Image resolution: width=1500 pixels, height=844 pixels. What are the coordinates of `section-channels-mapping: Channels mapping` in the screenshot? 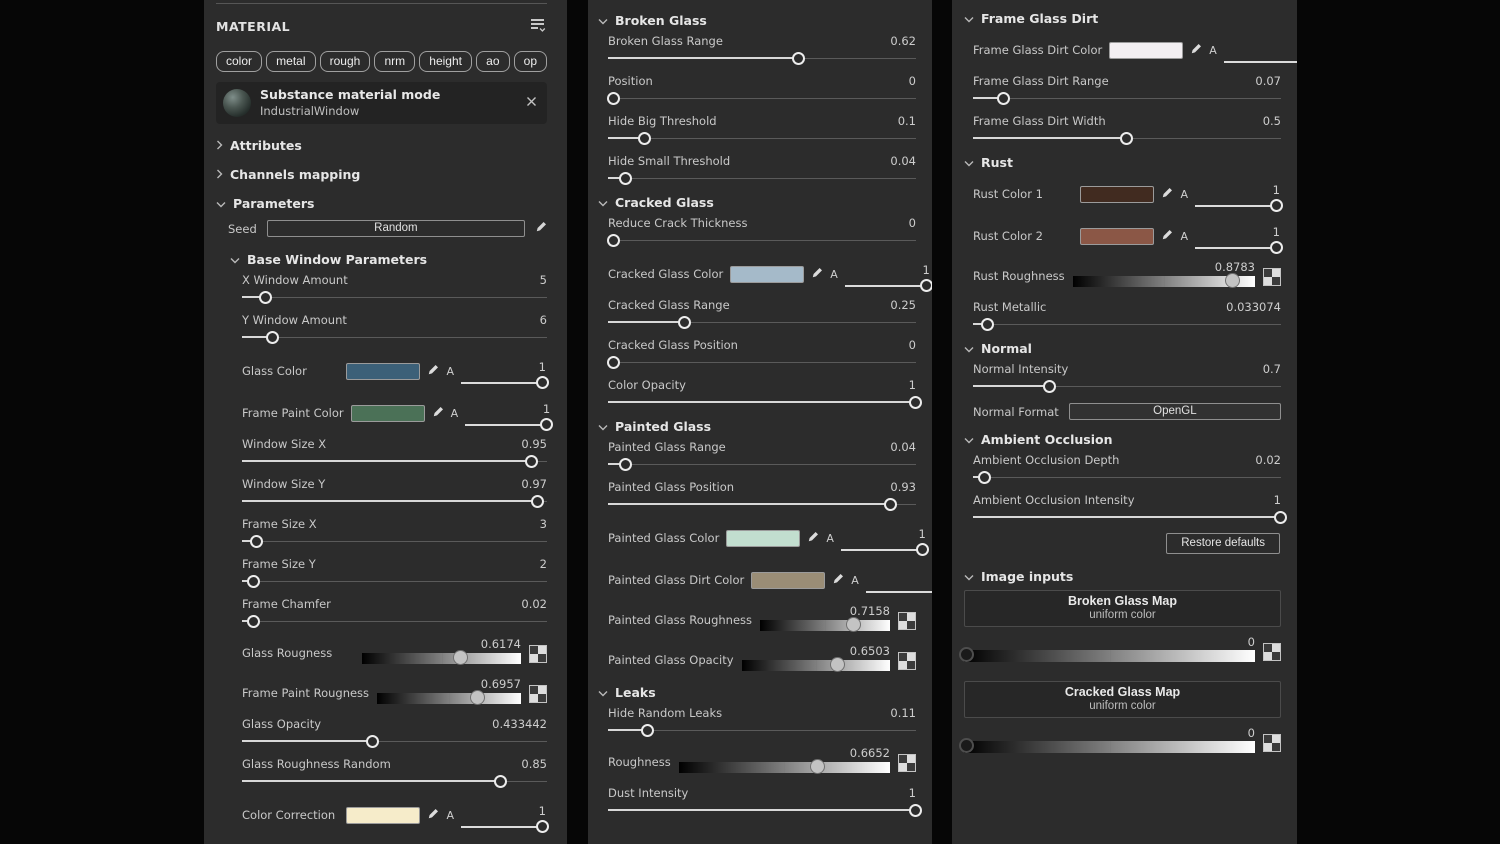 It's located at (381, 174).